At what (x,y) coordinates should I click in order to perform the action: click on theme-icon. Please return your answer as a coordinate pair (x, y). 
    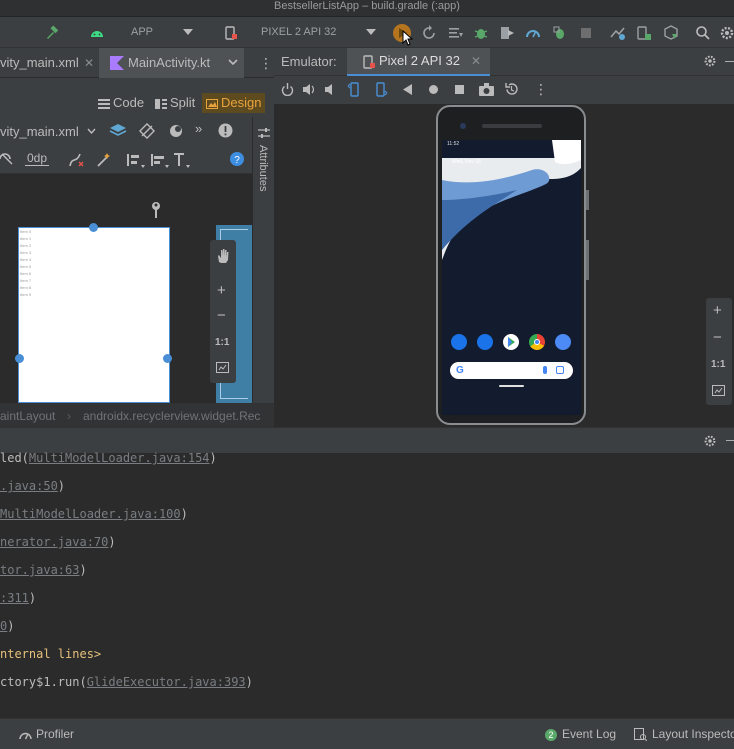
    Looking at the image, I should click on (176, 131).